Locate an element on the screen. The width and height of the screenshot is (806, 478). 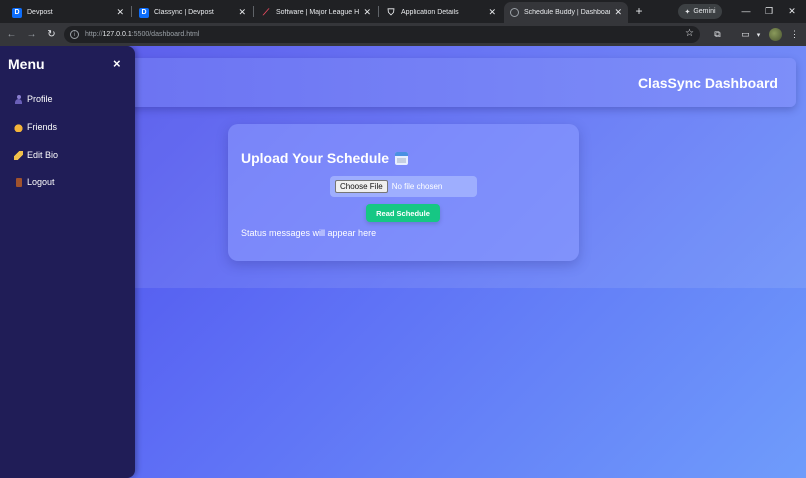
choose-file-button: Choose File is located at coordinates (361, 186).